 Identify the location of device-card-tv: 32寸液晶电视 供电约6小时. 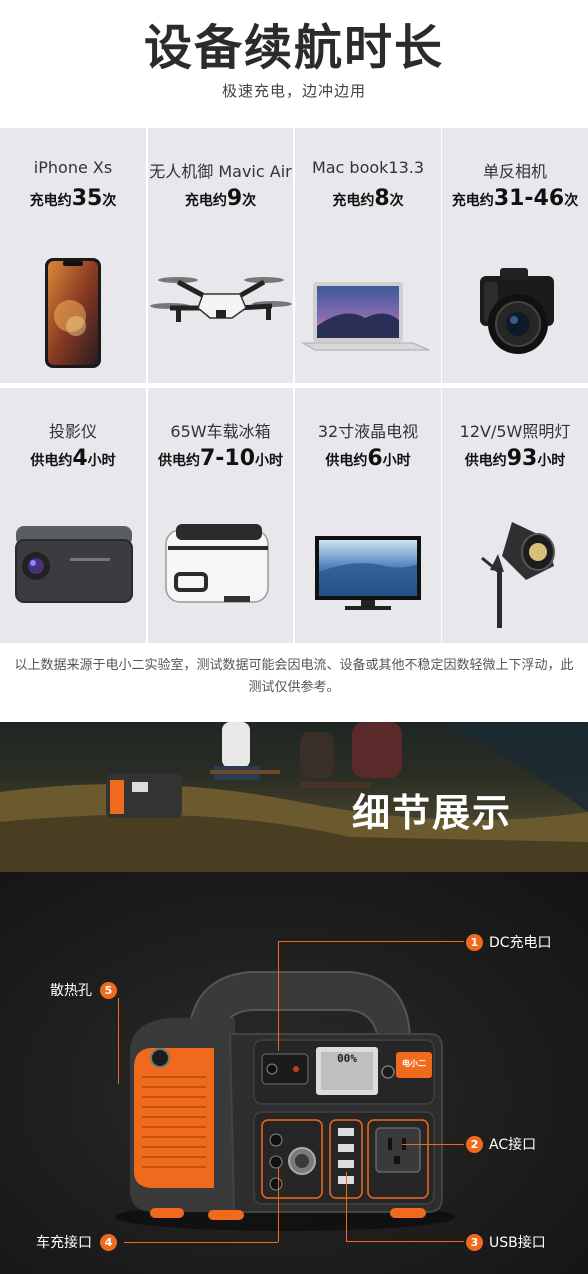
(368, 515).